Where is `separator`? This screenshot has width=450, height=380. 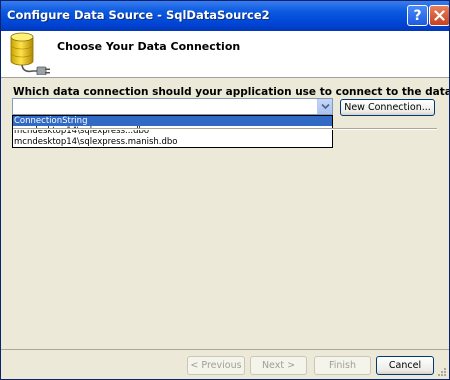 separator is located at coordinates (225, 129).